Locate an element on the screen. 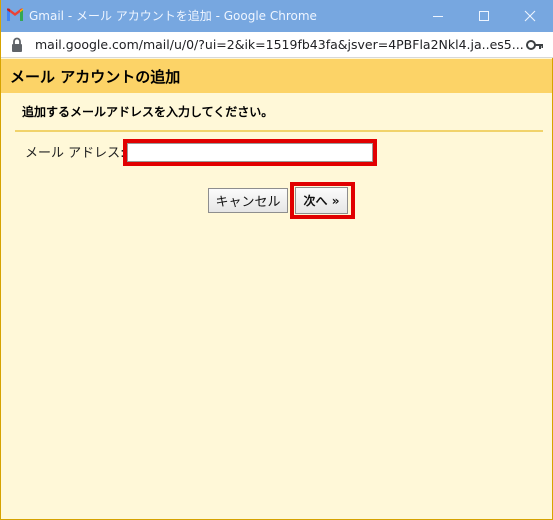 The width and height of the screenshot is (553, 520). window-title: Gmail - メール アカウントを追加 - Google Chrome is located at coordinates (173, 16).